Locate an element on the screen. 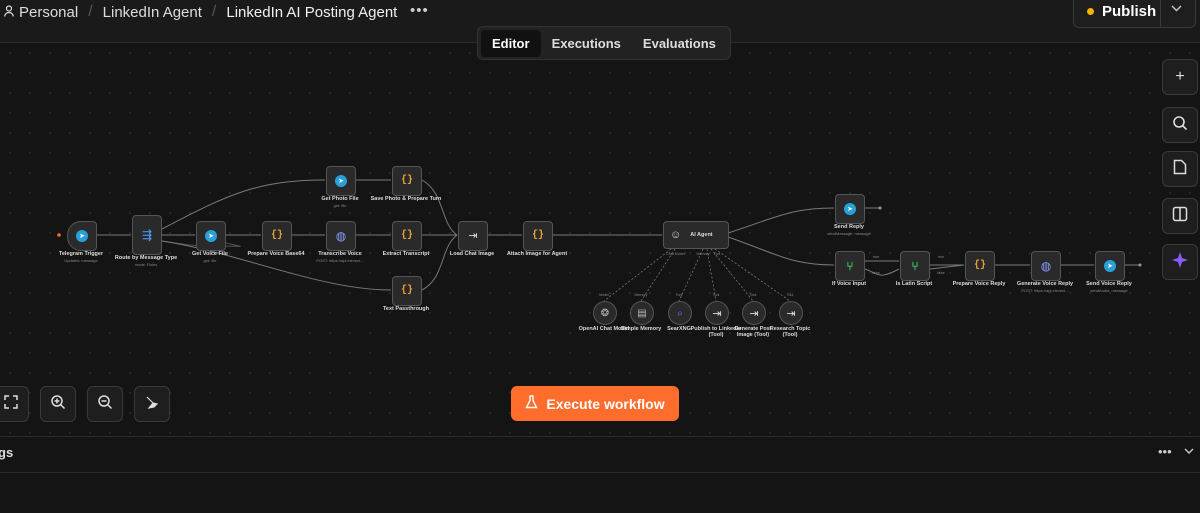 The image size is (1200, 513). openai-chat-model-node: ❂ is located at coordinates (605, 313).